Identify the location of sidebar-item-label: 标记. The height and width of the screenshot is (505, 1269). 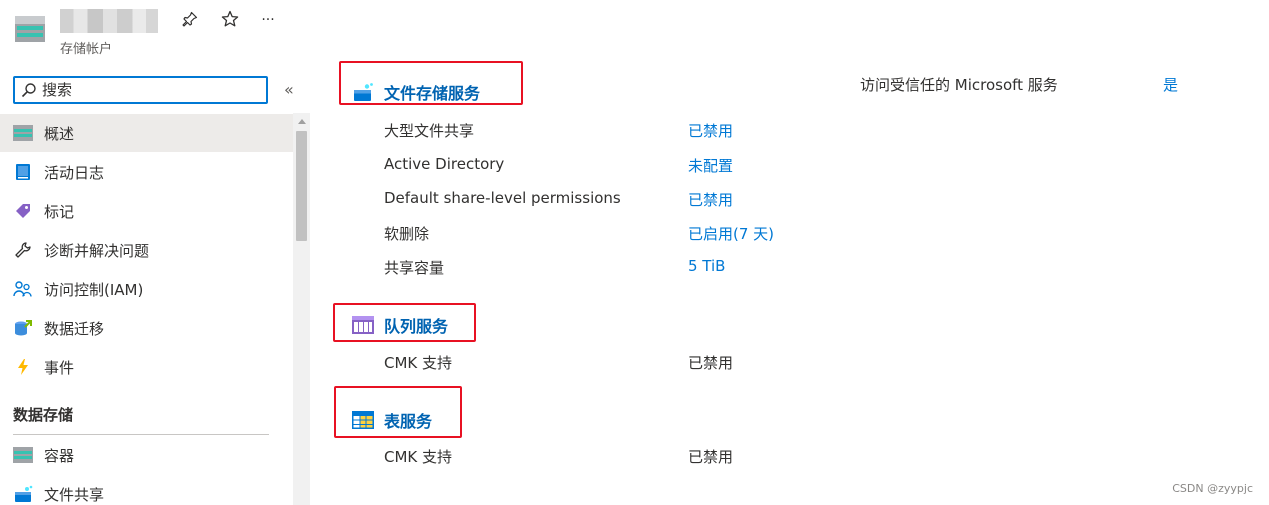
(59, 211).